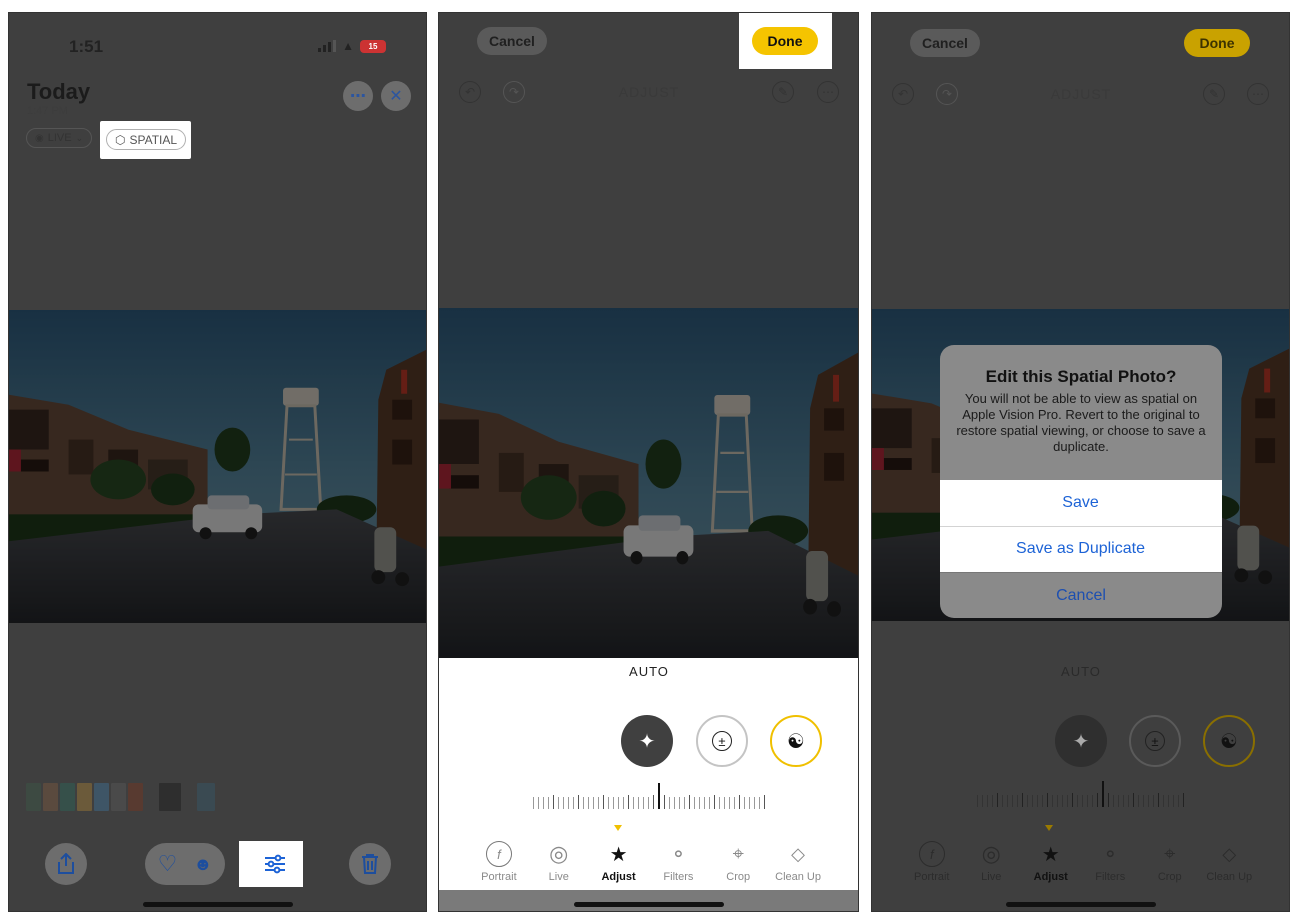 The image size is (1295, 912). Describe the element at coordinates (203, 863) in the screenshot. I see `visual-lookup-icon: ☻` at that location.